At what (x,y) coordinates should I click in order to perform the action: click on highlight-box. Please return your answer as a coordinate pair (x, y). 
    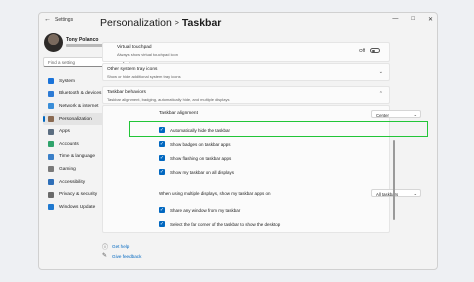
    Looking at the image, I should click on (278, 129).